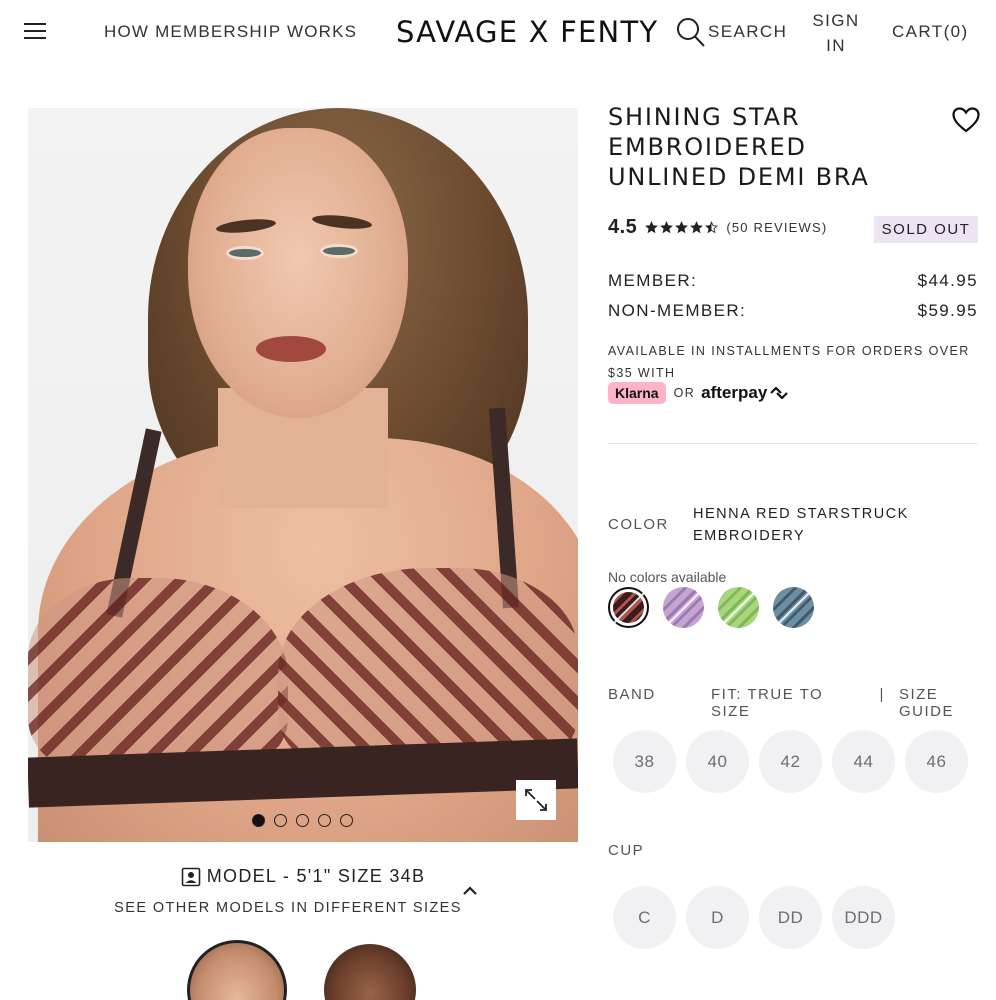  I want to click on afterpay-logo: afterpay, so click(745, 393).